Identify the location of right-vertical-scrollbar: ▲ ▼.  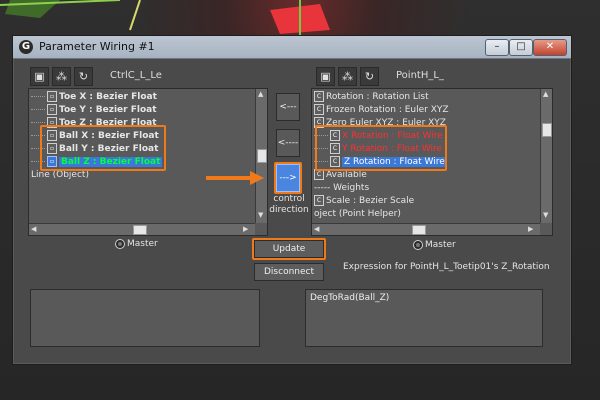
(546, 156).